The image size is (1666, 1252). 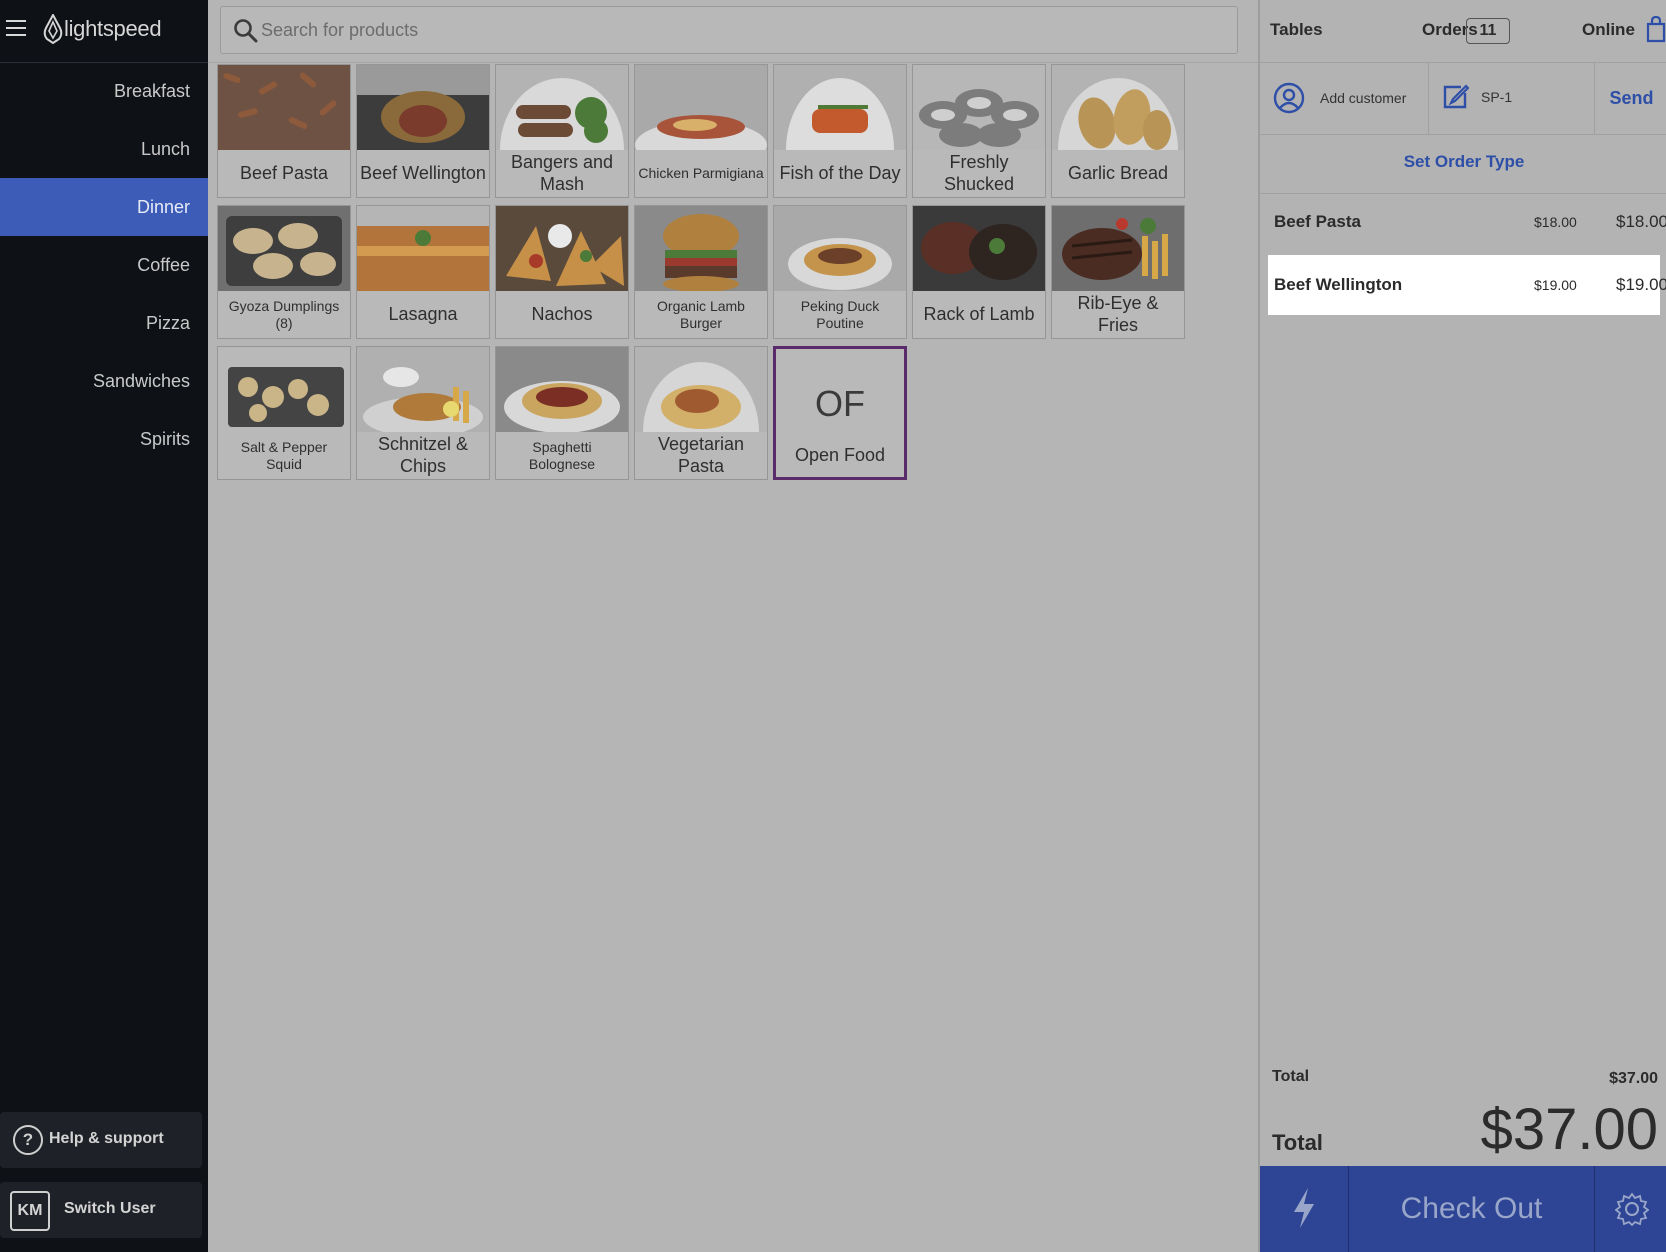 I want to click on product-tile: Freshly Shucked, so click(x=979, y=131).